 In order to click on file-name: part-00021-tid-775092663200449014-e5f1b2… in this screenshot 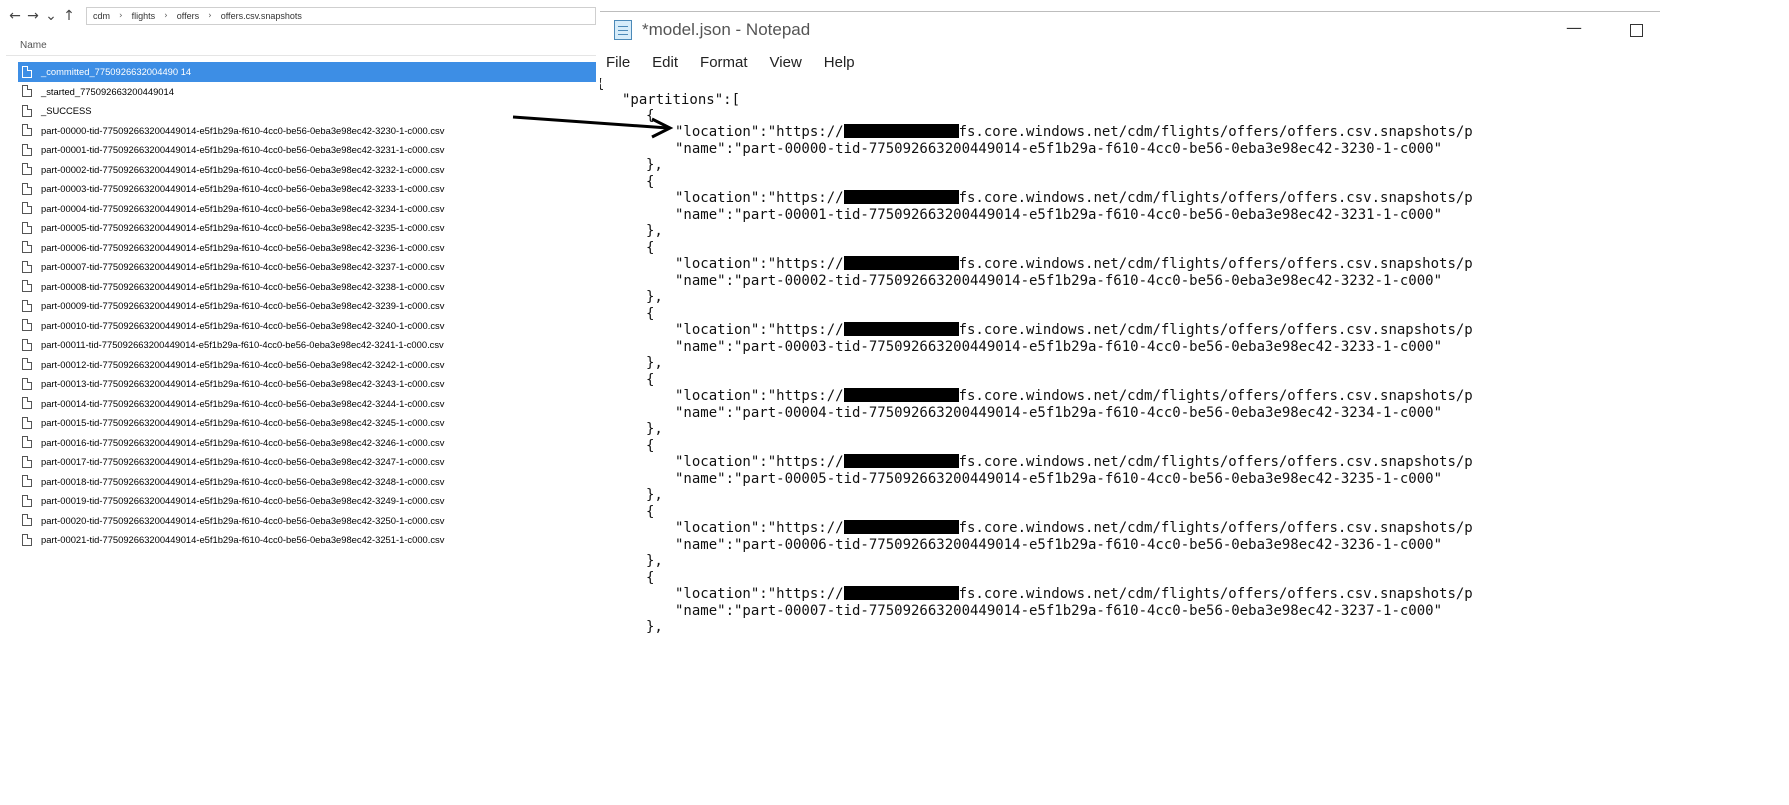, I will do `click(243, 540)`.